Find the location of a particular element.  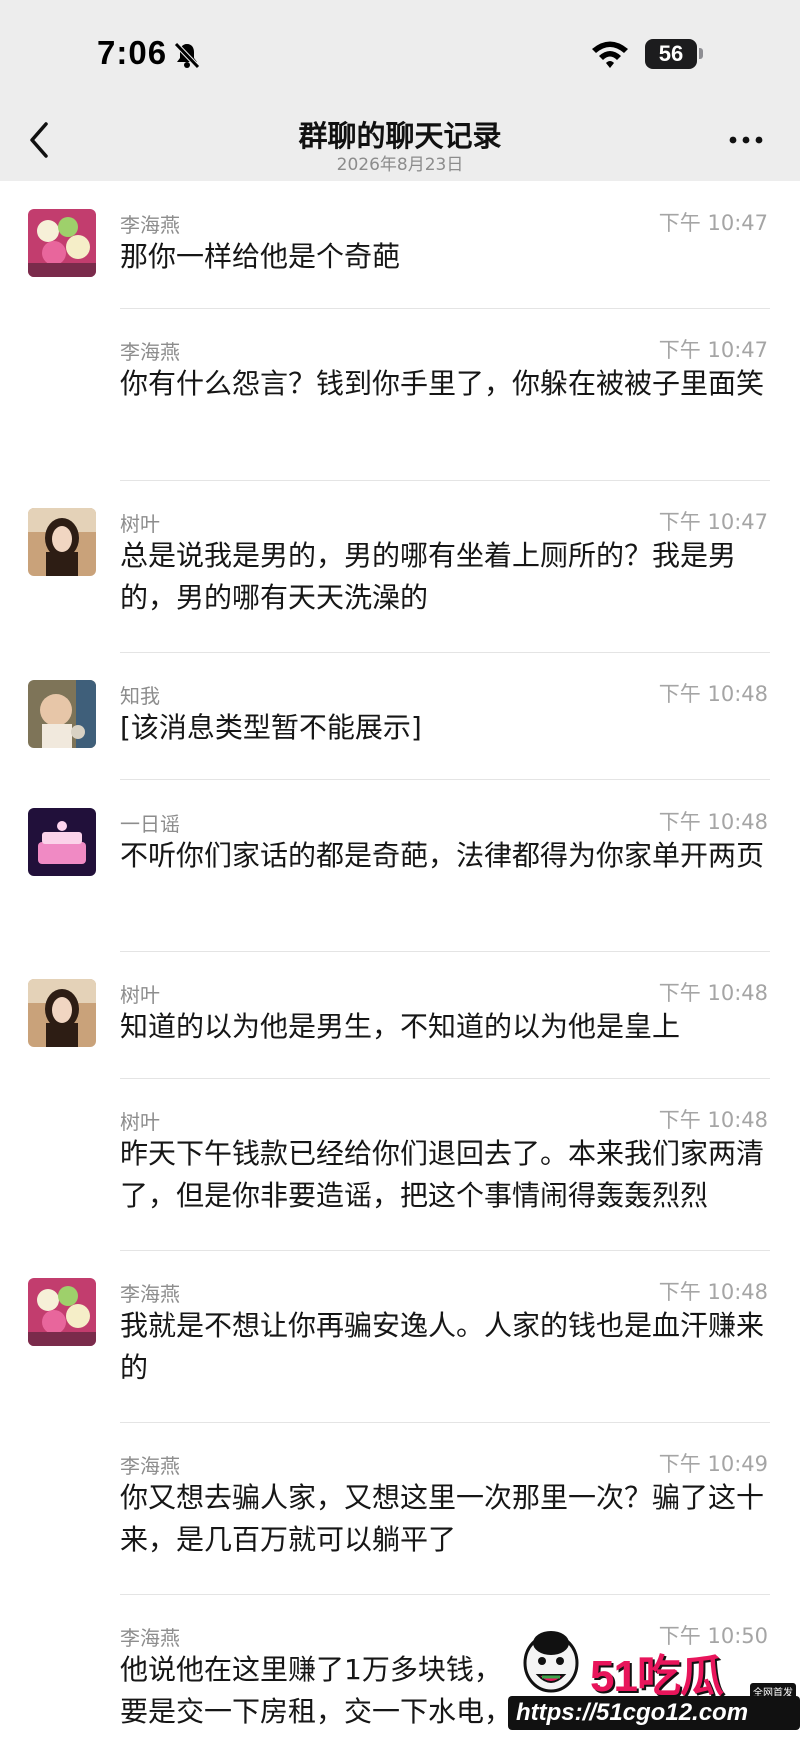

message-item: 知我 下午 10:48 [该消息类型暂不能展示] is located at coordinates (400, 716).